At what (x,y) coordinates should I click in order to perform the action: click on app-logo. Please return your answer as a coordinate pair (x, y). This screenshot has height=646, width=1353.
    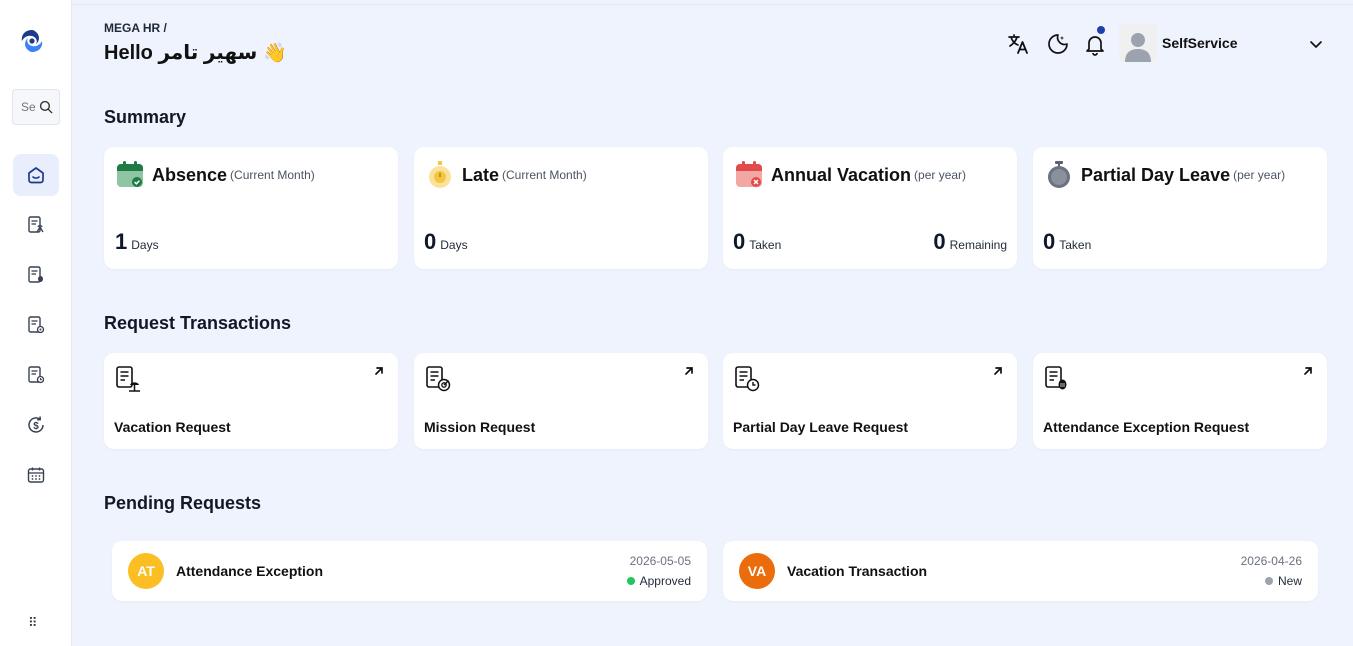
    Looking at the image, I should click on (32, 41).